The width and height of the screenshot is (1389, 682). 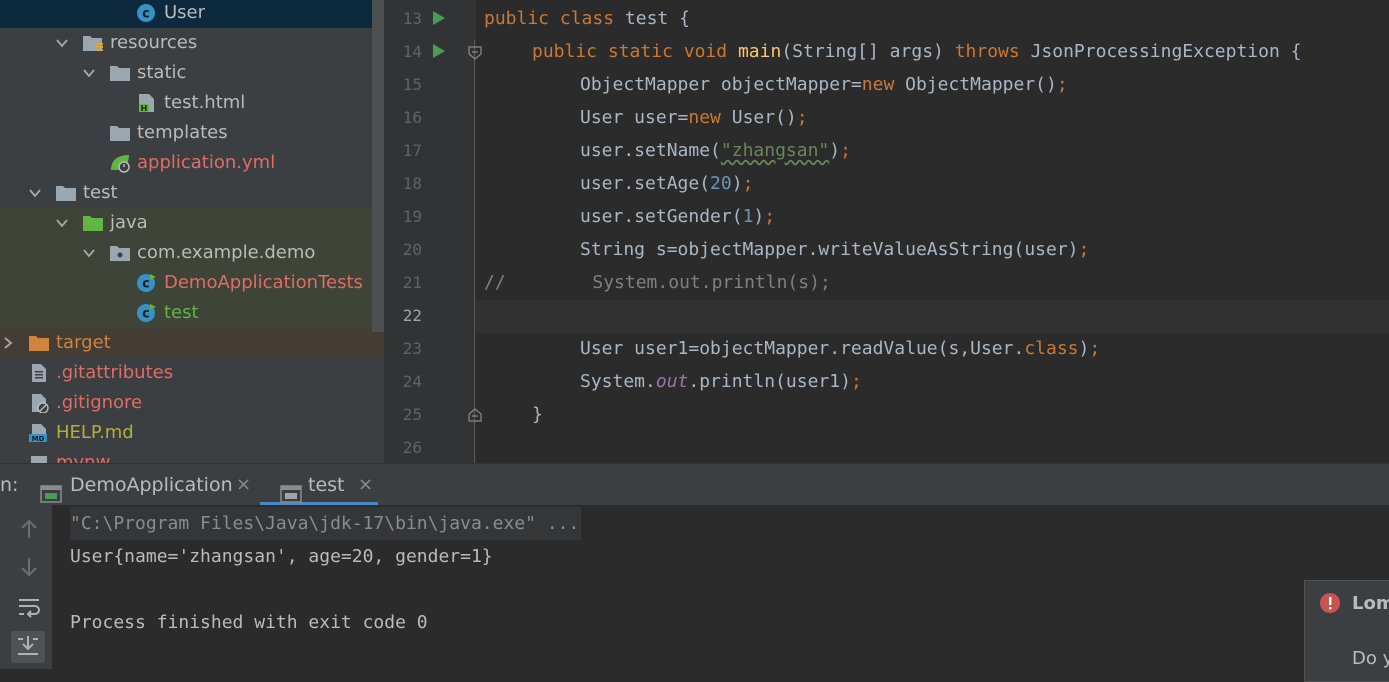 I want to click on tree-item-user: c User, so click(x=186, y=14).